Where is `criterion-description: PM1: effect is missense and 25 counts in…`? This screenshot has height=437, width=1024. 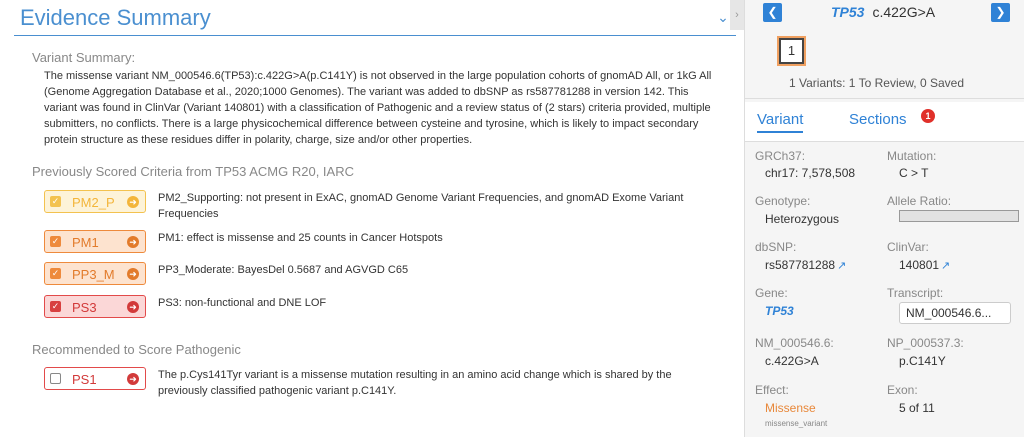
criterion-description: PM1: effect is missense and 25 counts in… is located at coordinates (300, 238).